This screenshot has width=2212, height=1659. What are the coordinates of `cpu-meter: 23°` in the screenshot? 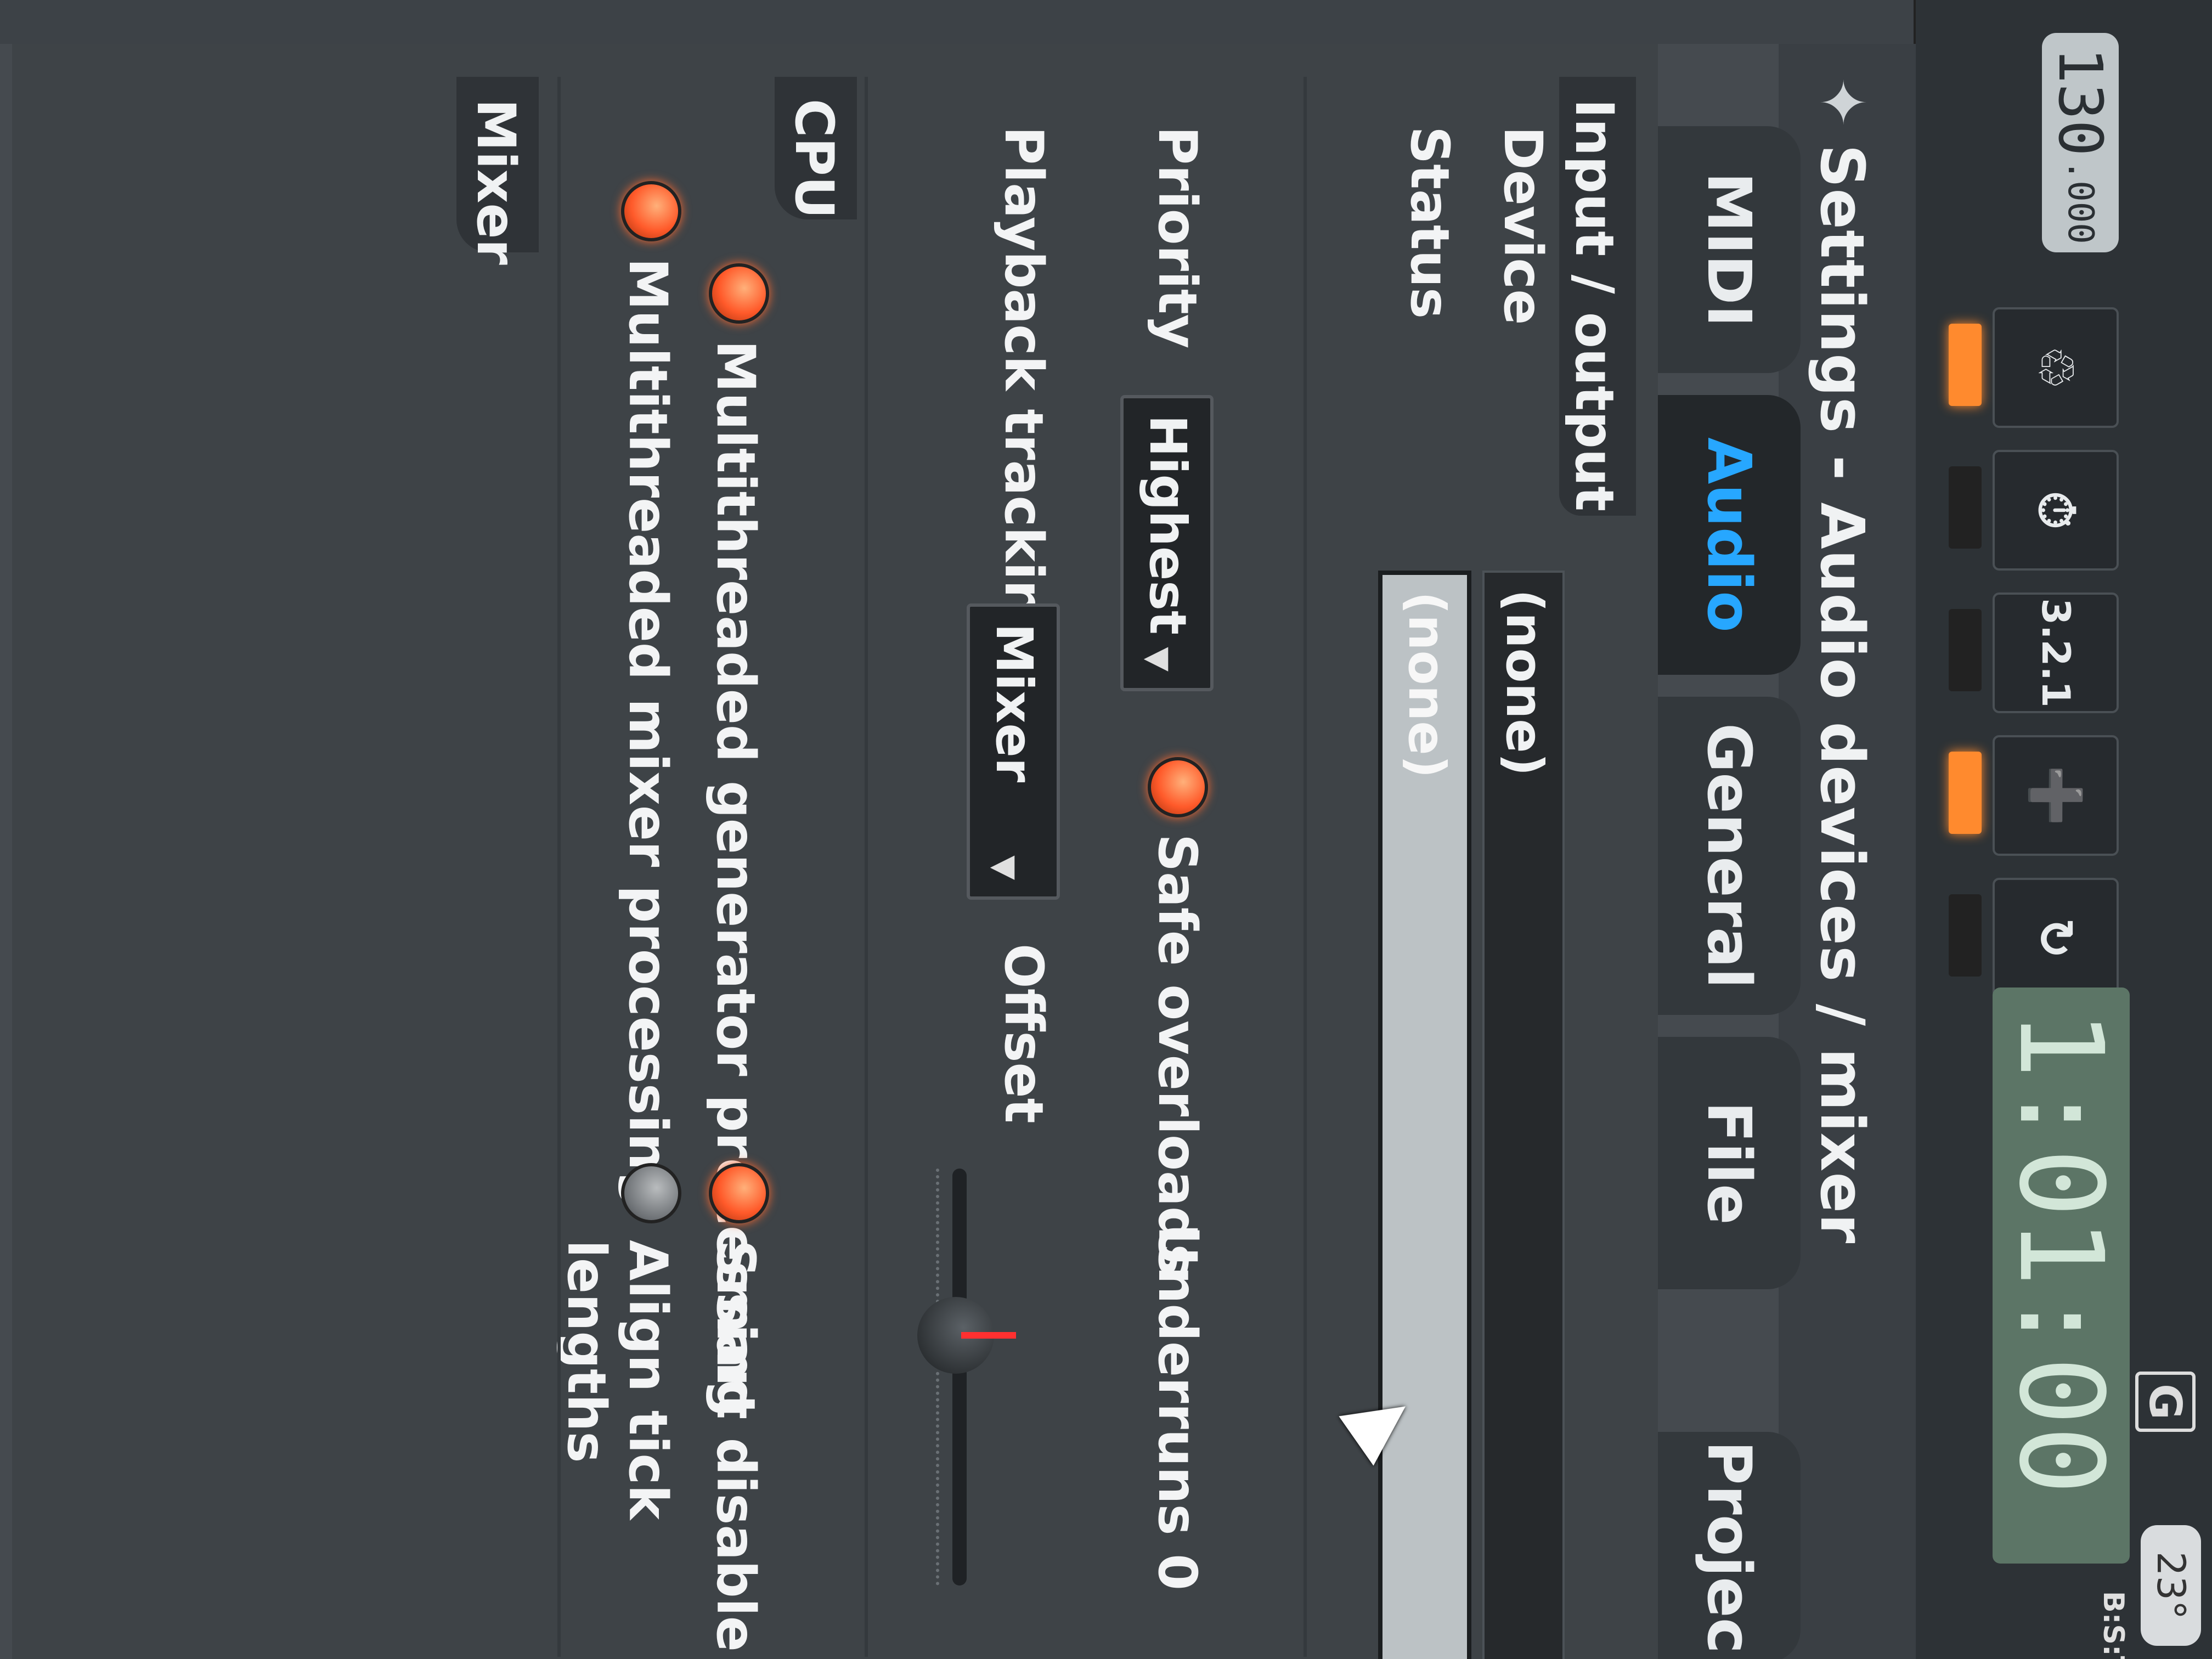 It's located at (2171, 1586).